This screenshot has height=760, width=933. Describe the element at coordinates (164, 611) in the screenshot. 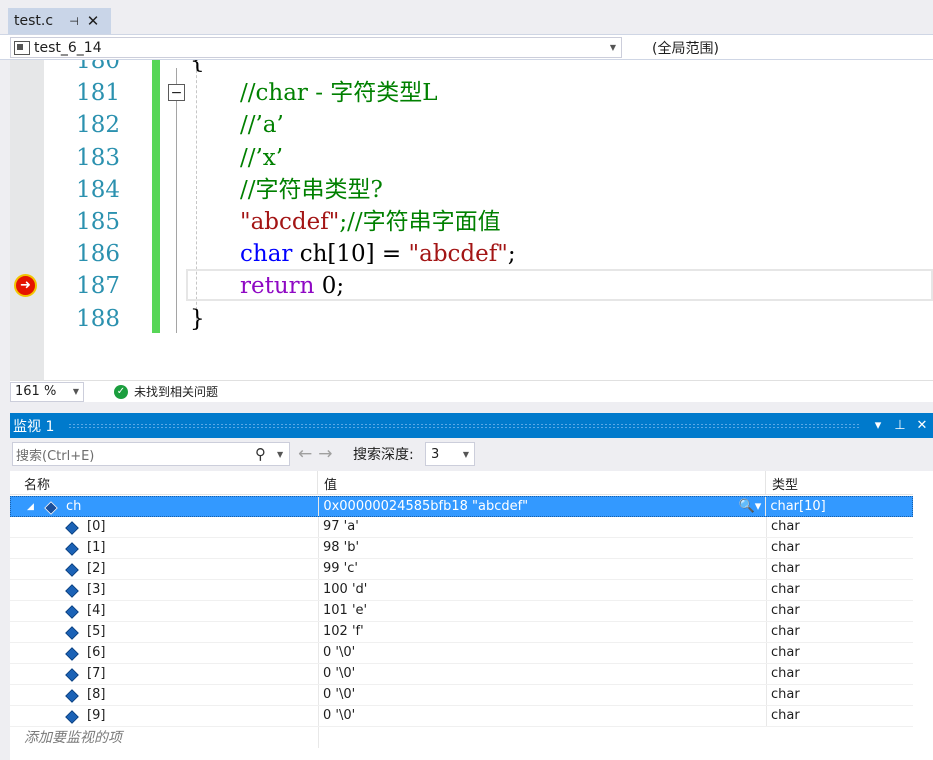

I see `name-cell: [4]` at that location.